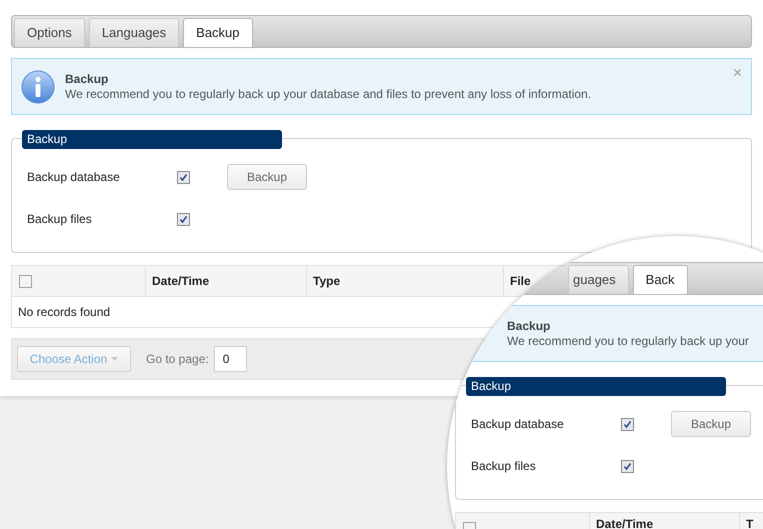  I want to click on info-icon, so click(38, 87).